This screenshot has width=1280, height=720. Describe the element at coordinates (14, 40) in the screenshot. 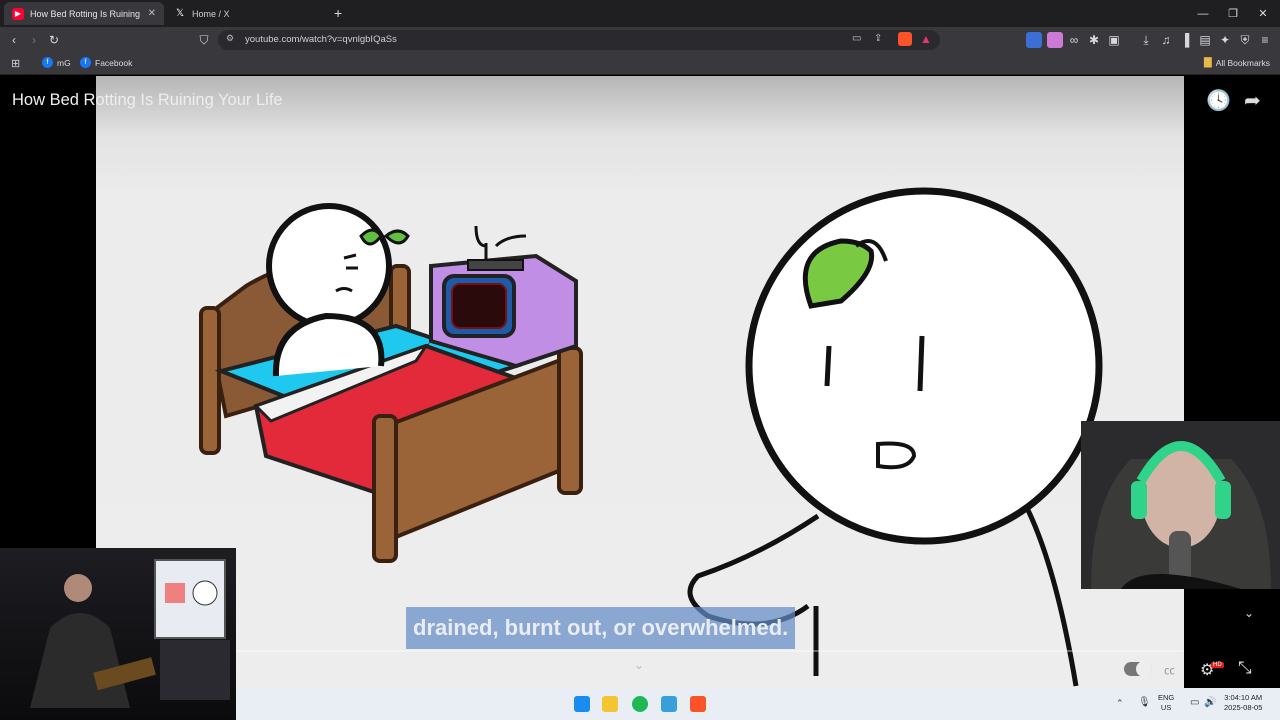

I see `back-icon: ‹` at that location.